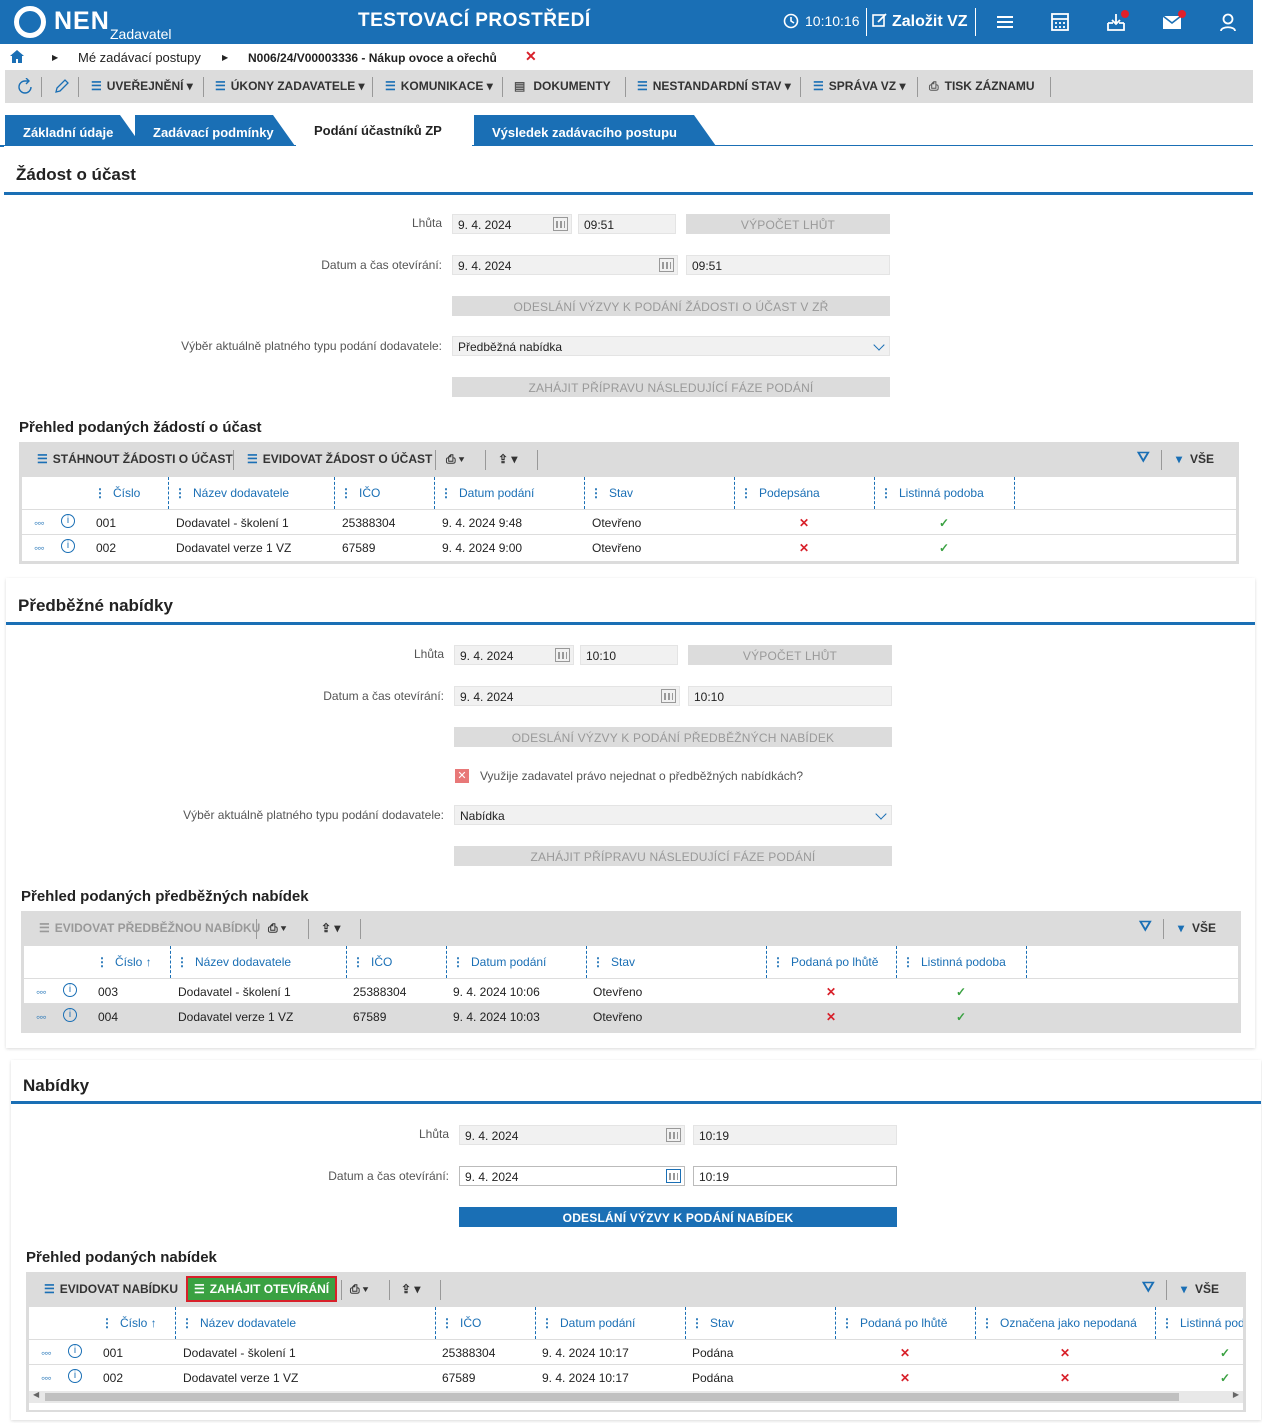 The image size is (1262, 1423). Describe the element at coordinates (1059, 1323) in the screenshot. I see `column-header-oznacena: ⋮ Označena jako nepodaná` at that location.